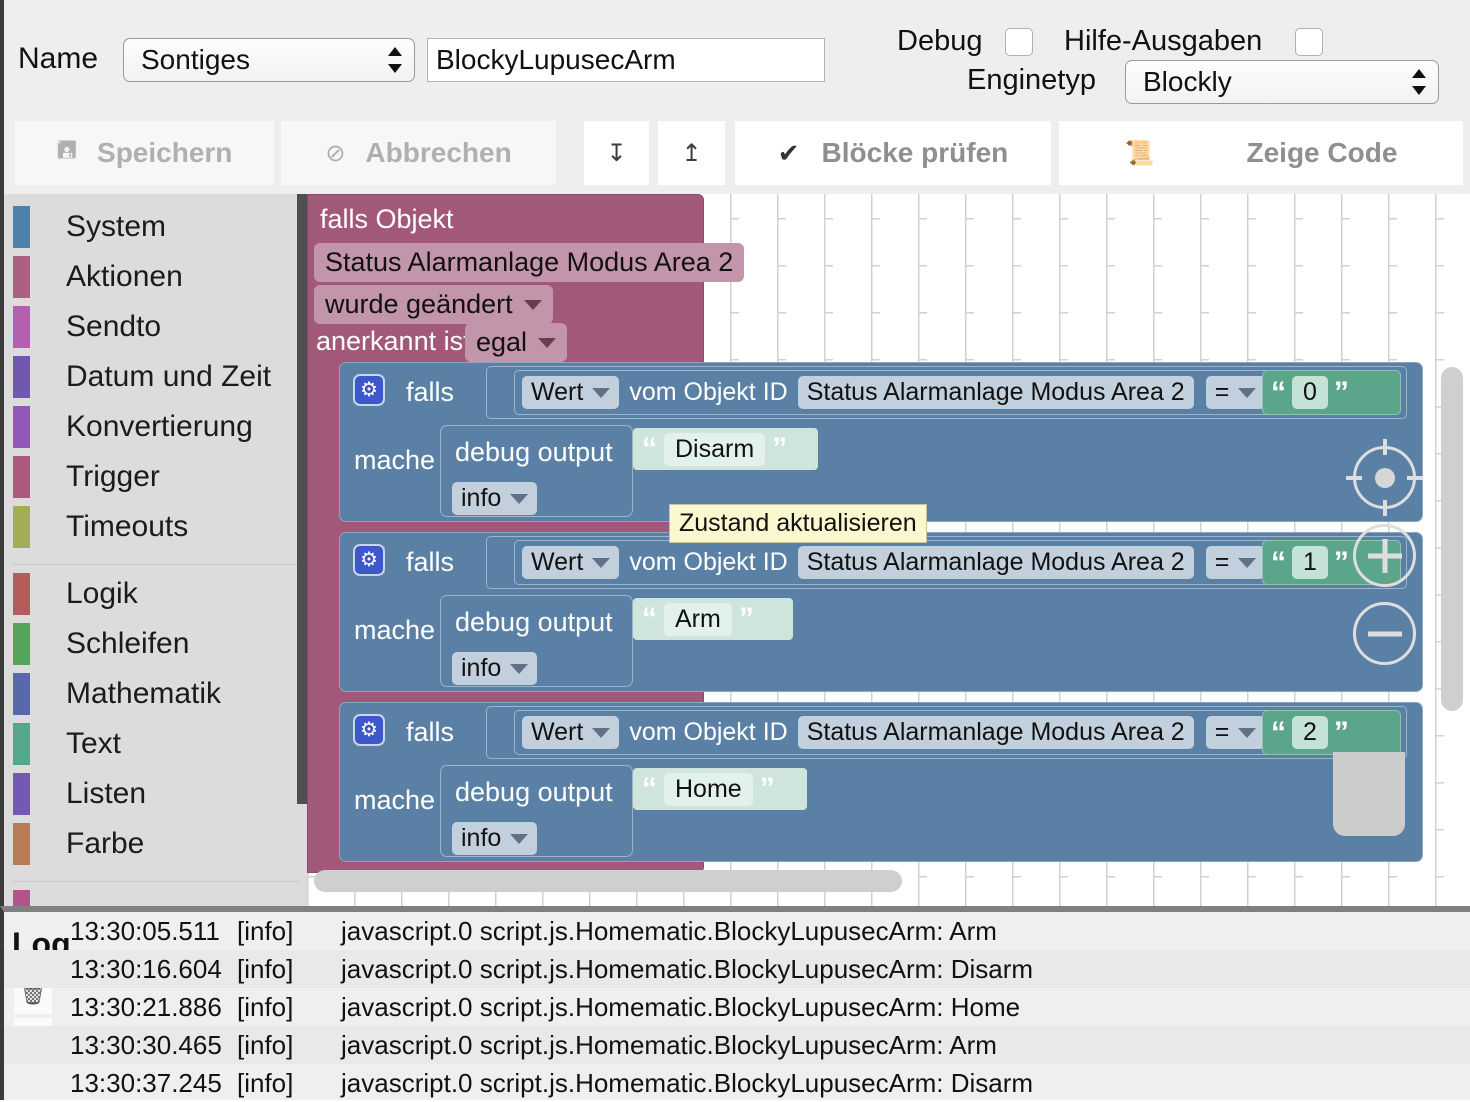 Image resolution: width=1470 pixels, height=1102 pixels. I want to click on toolbox-separator, so click(155, 560).